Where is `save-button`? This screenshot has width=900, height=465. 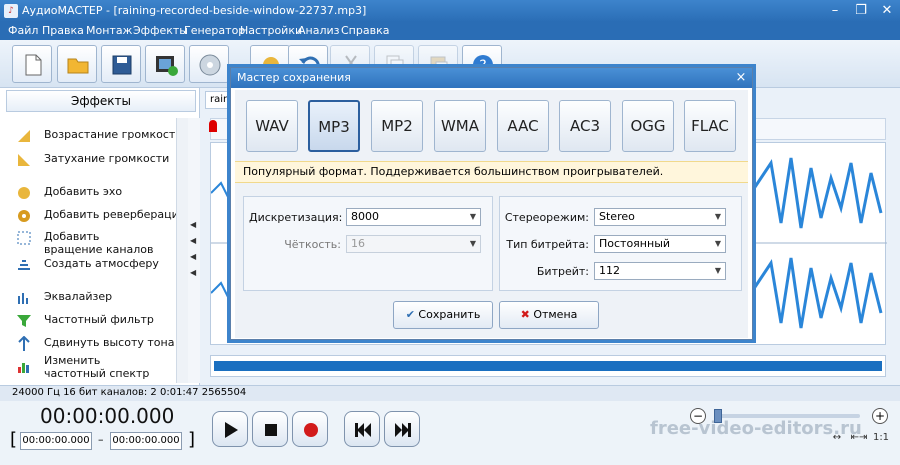
save-button is located at coordinates (121, 64).